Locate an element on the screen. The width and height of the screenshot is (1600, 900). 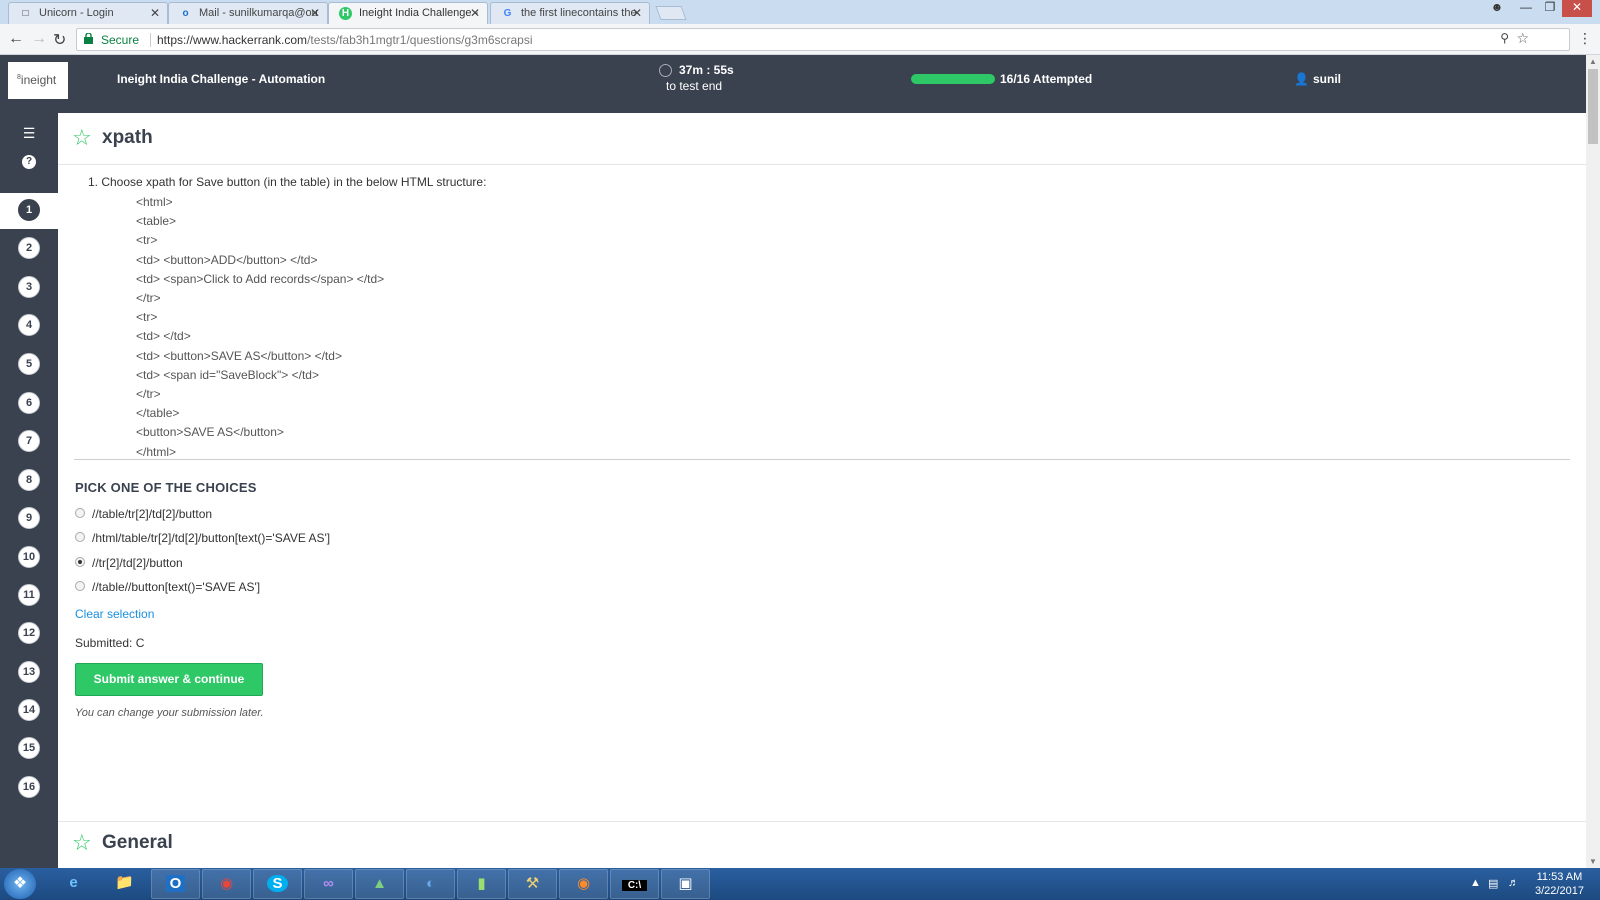
question-nav-8: 8 is located at coordinates (29, 480).